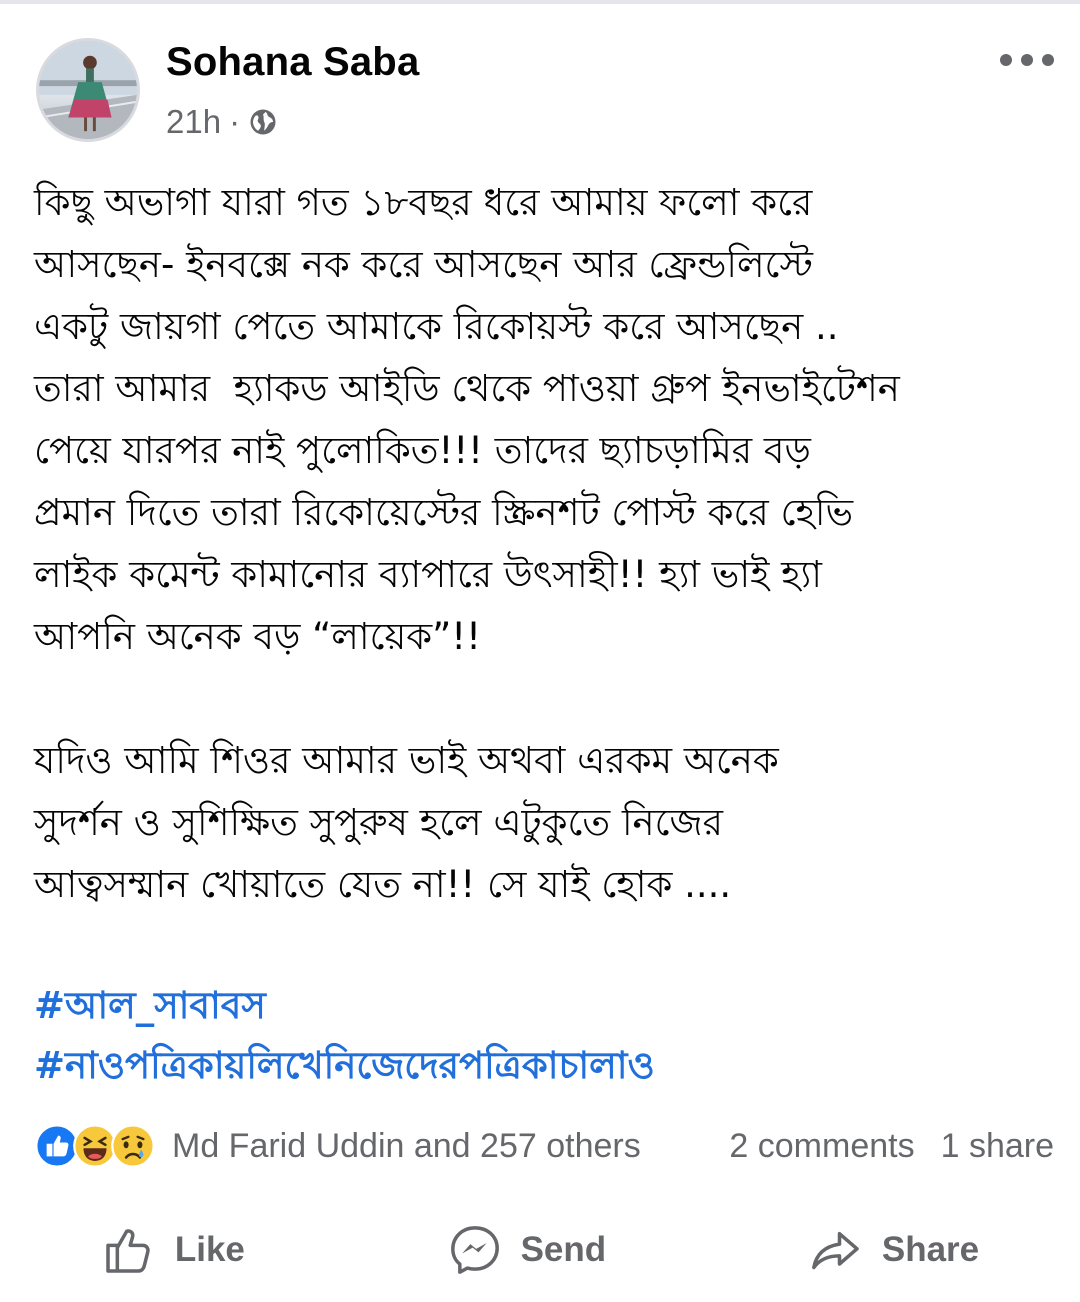 This screenshot has height=1302, width=1080. Describe the element at coordinates (133, 1146) in the screenshot. I see `sad-reaction-icon` at that location.